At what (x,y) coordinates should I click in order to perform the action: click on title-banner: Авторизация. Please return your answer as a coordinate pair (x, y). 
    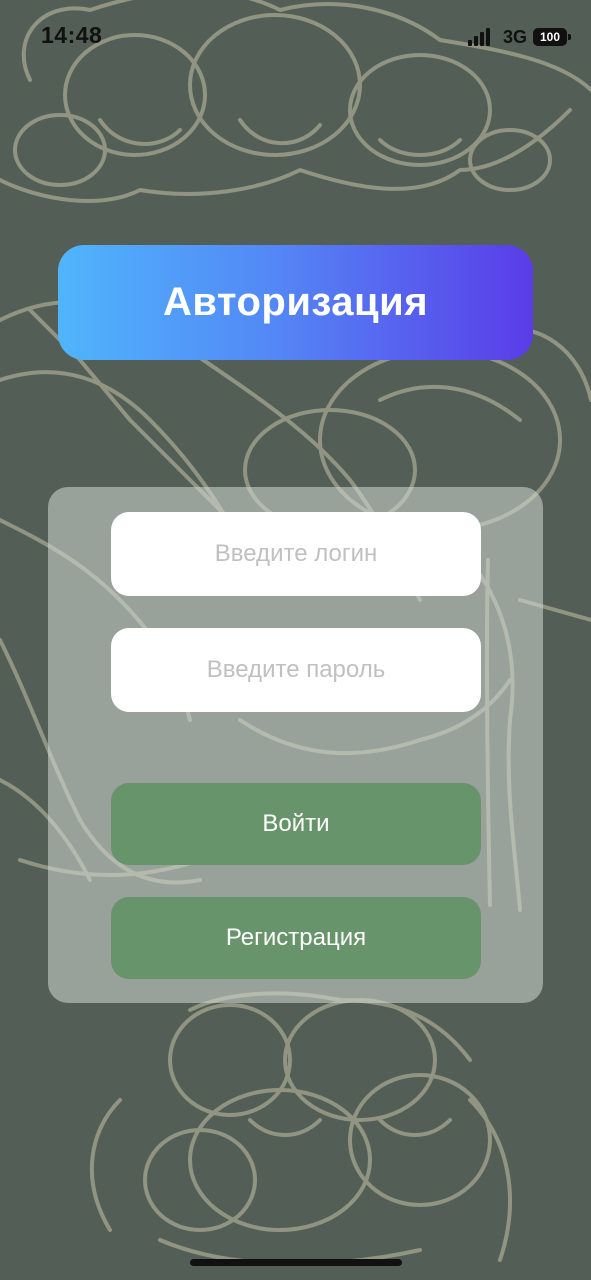
    Looking at the image, I should click on (295, 302).